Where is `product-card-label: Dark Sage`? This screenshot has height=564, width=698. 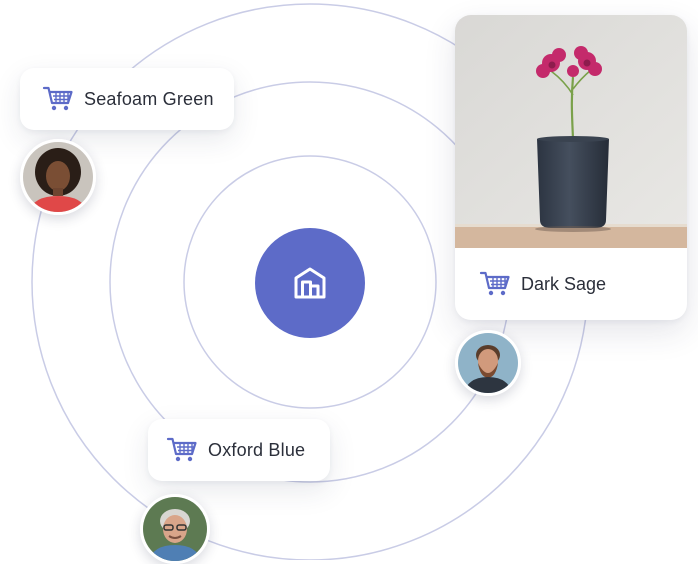 product-card-label: Dark Sage is located at coordinates (564, 283).